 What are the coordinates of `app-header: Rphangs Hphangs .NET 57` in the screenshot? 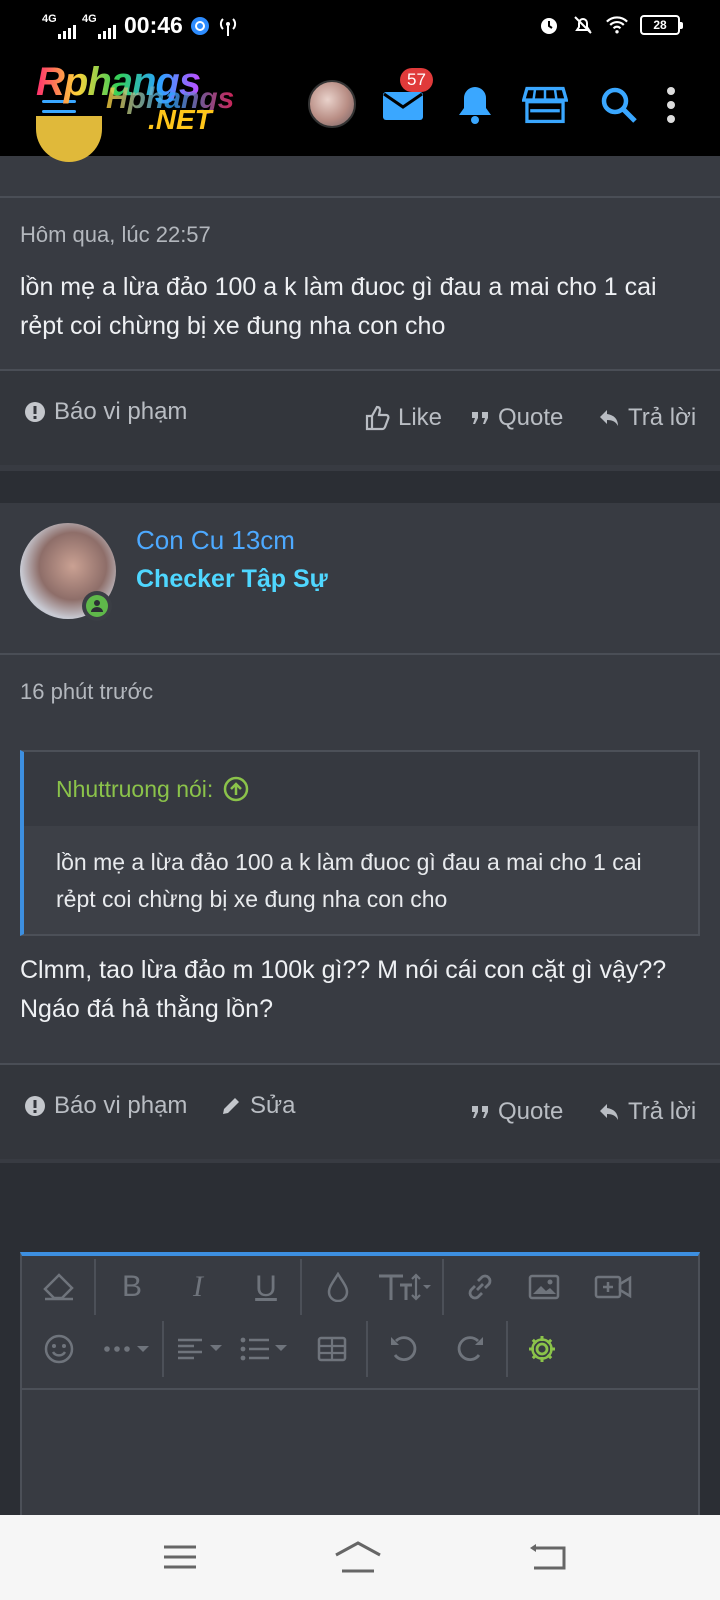 It's located at (360, 105).